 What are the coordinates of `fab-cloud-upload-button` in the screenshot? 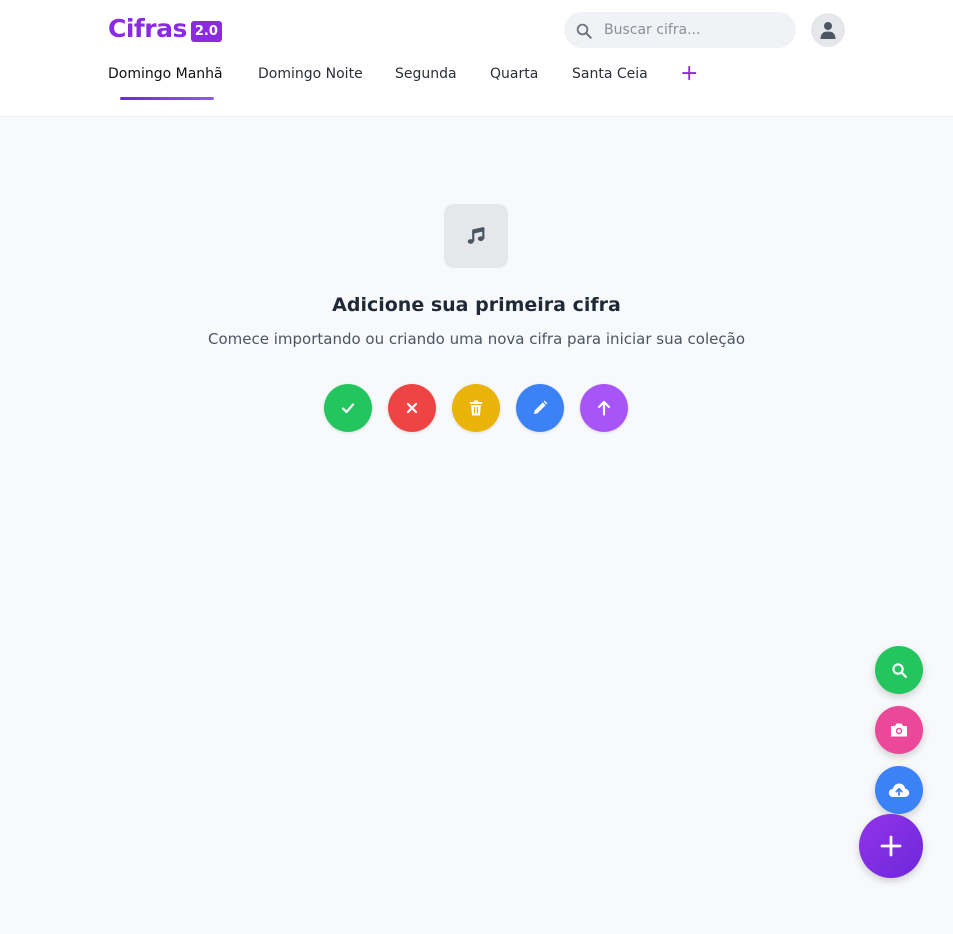 It's located at (899, 790).